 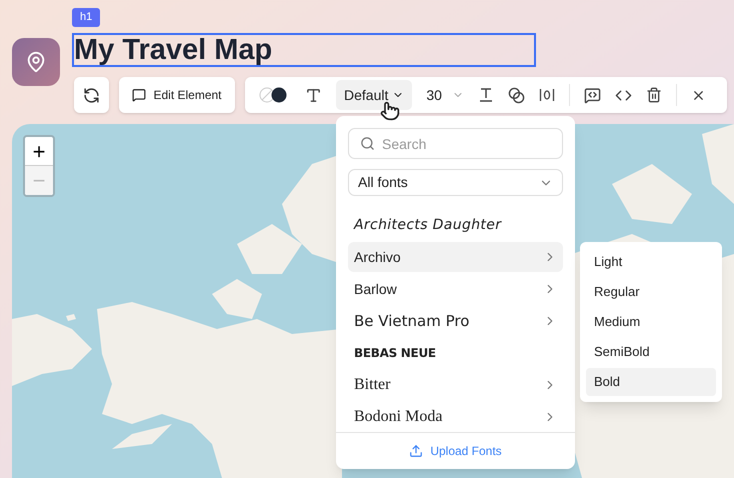 I want to click on spacing-icon, so click(x=546, y=95).